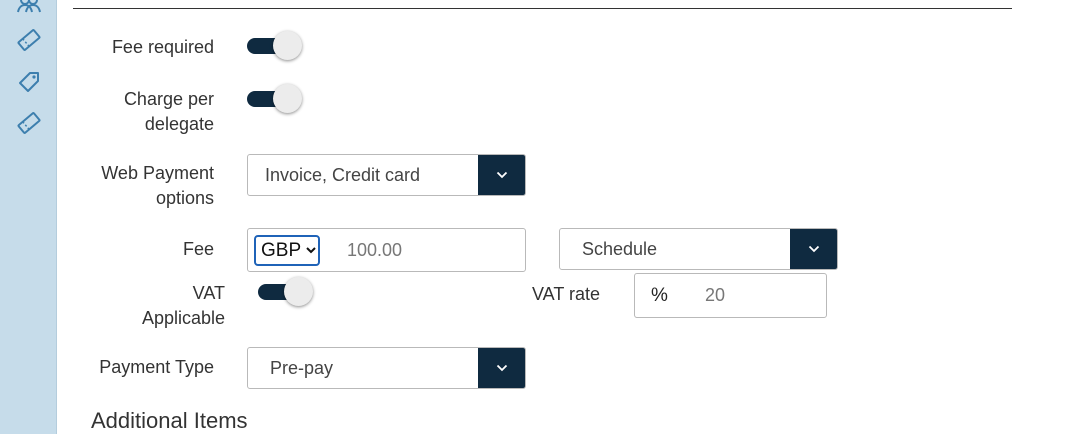 The image size is (1087, 434). Describe the element at coordinates (620, 249) in the screenshot. I see `schedule-value: Schedule` at that location.